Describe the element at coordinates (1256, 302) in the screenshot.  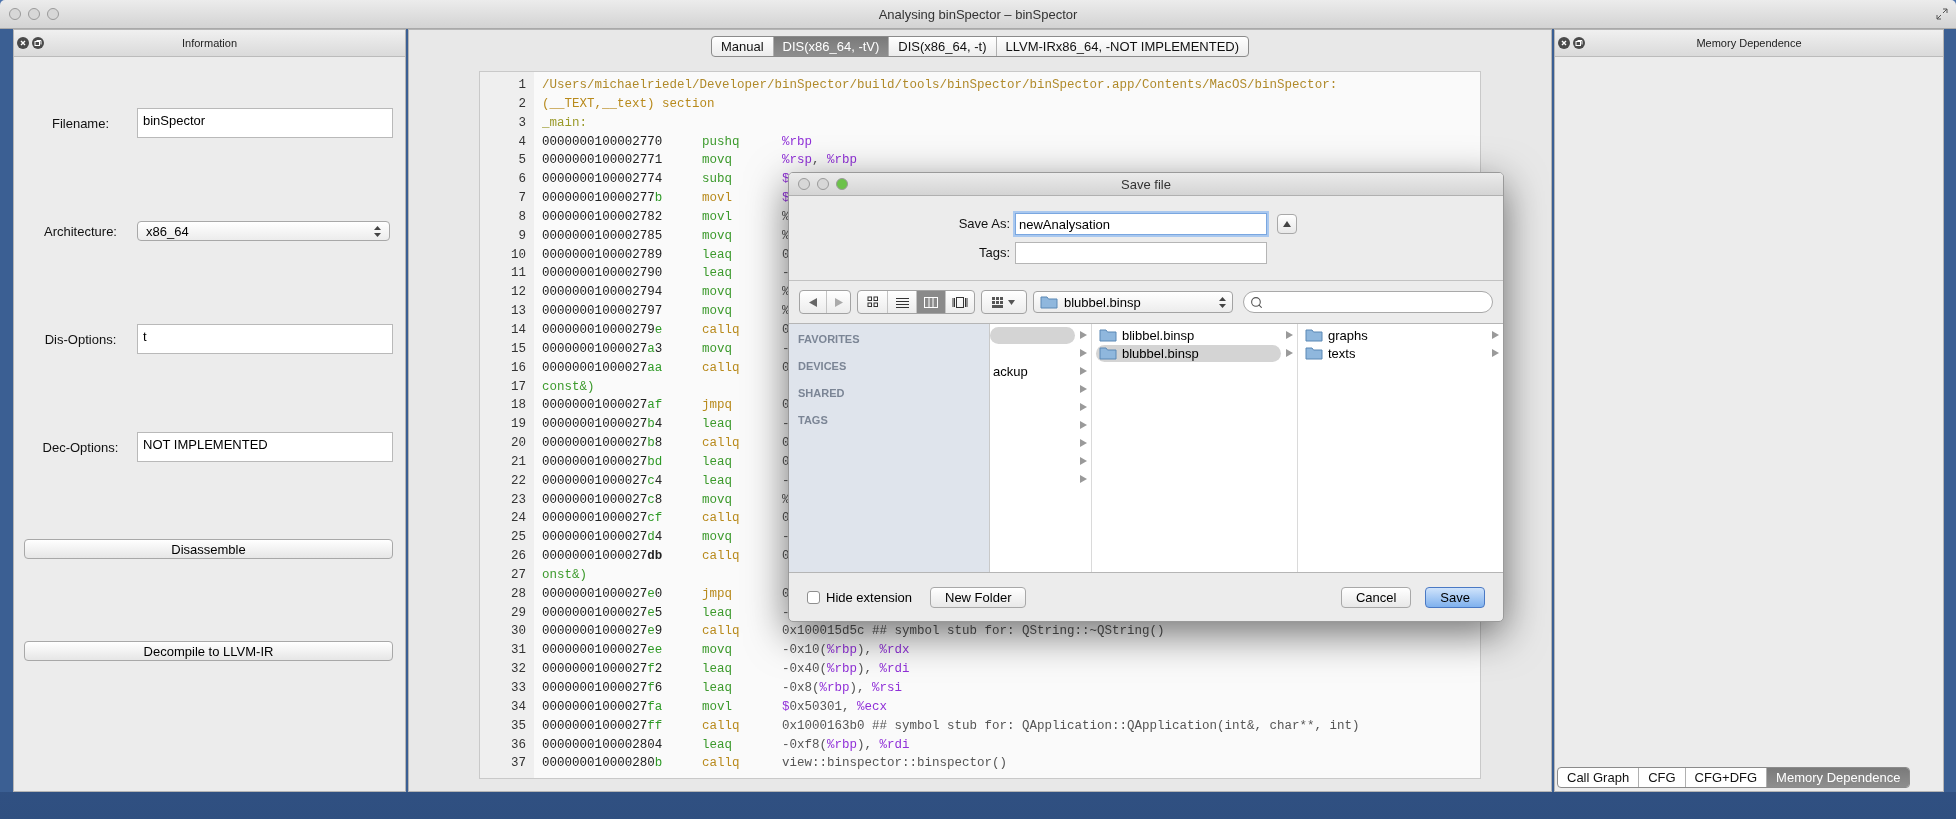
I see `search-icon` at that location.